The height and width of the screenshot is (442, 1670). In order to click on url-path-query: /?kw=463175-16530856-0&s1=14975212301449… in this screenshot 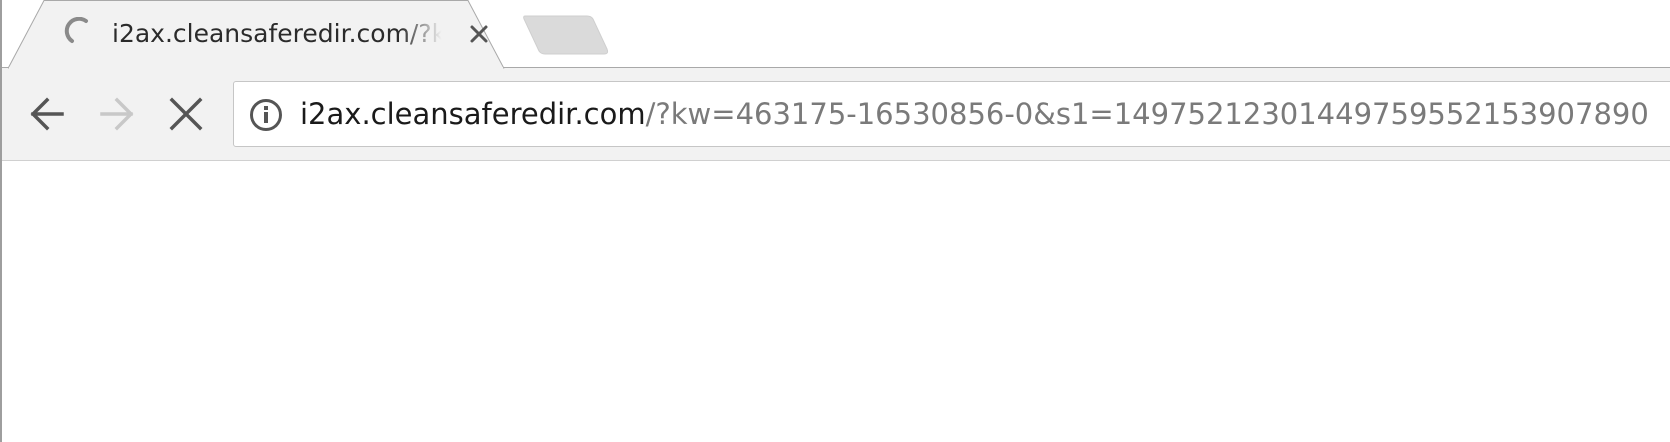, I will do `click(1147, 114)`.